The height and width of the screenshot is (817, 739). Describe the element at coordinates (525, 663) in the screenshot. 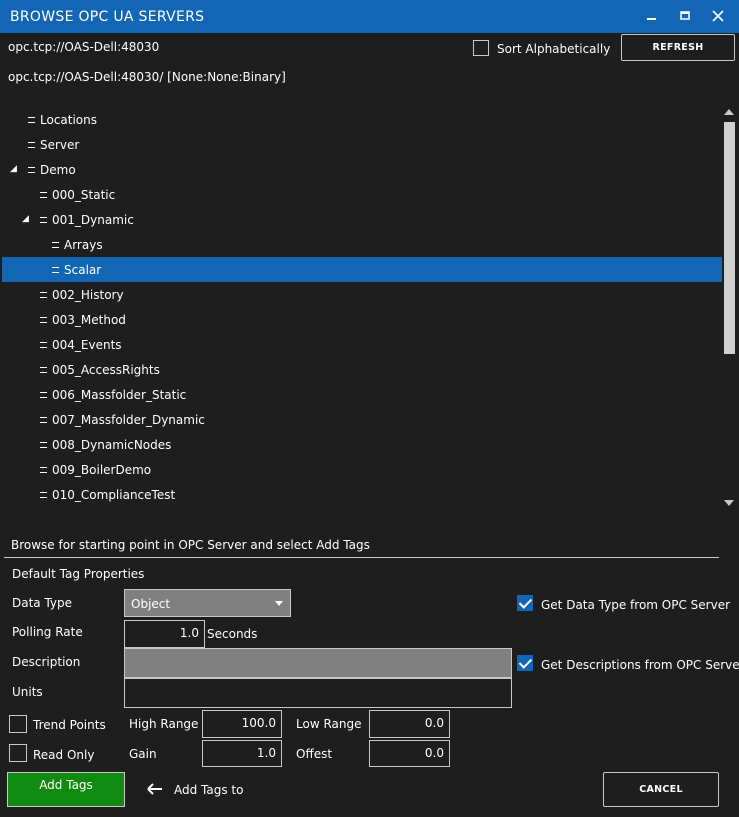

I see `get-descriptions-checkbox` at that location.